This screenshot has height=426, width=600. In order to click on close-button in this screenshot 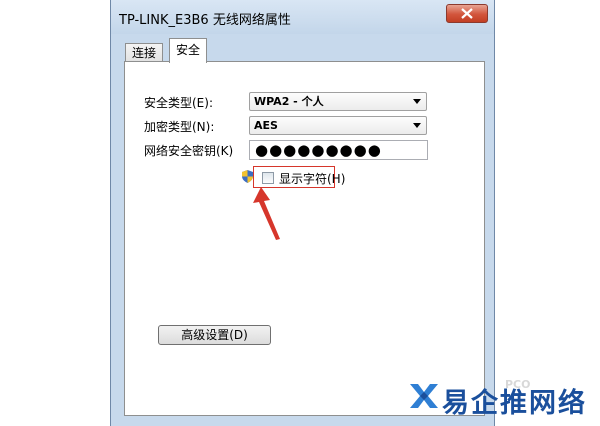, I will do `click(467, 13)`.